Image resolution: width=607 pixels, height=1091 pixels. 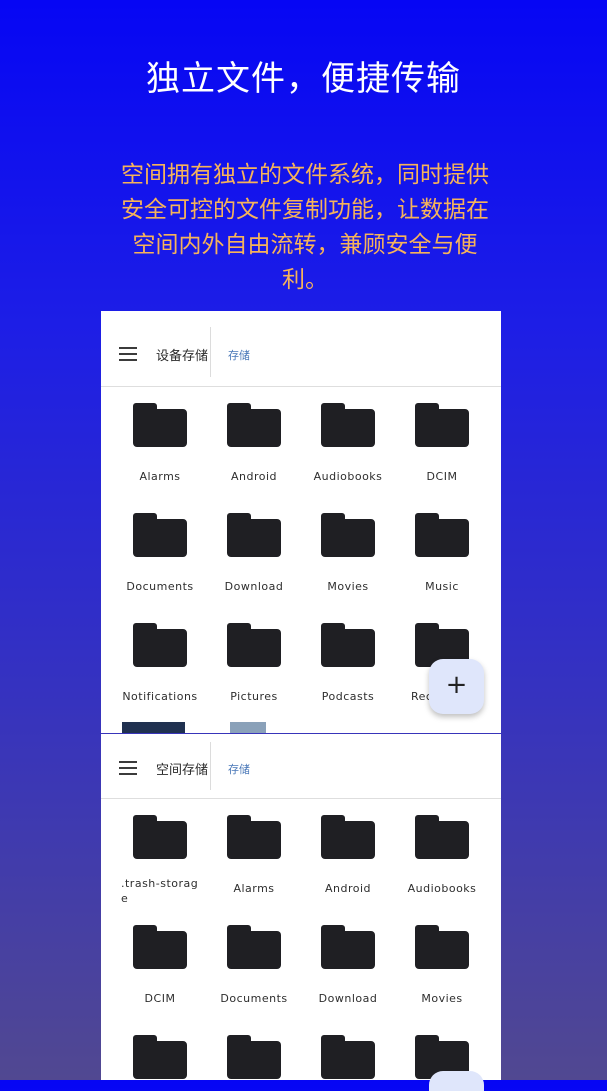 I want to click on folder-label: Notifications, so click(x=160, y=696).